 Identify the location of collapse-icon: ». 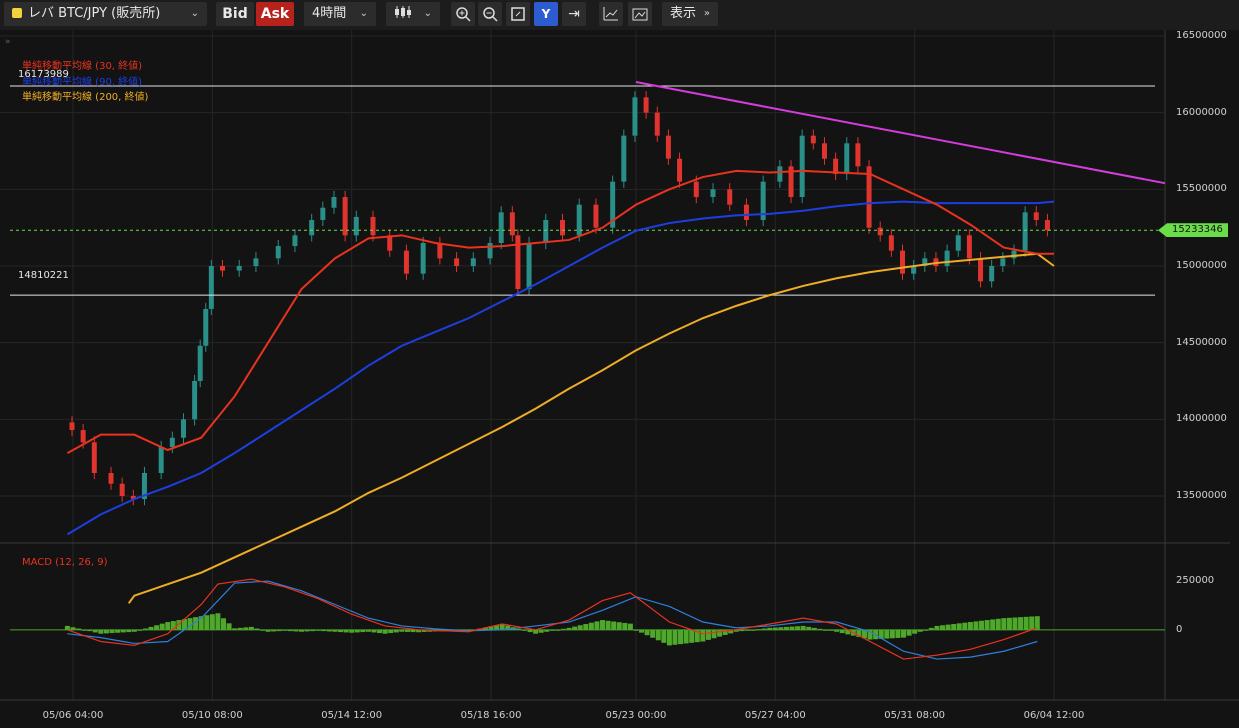
(8, 42).